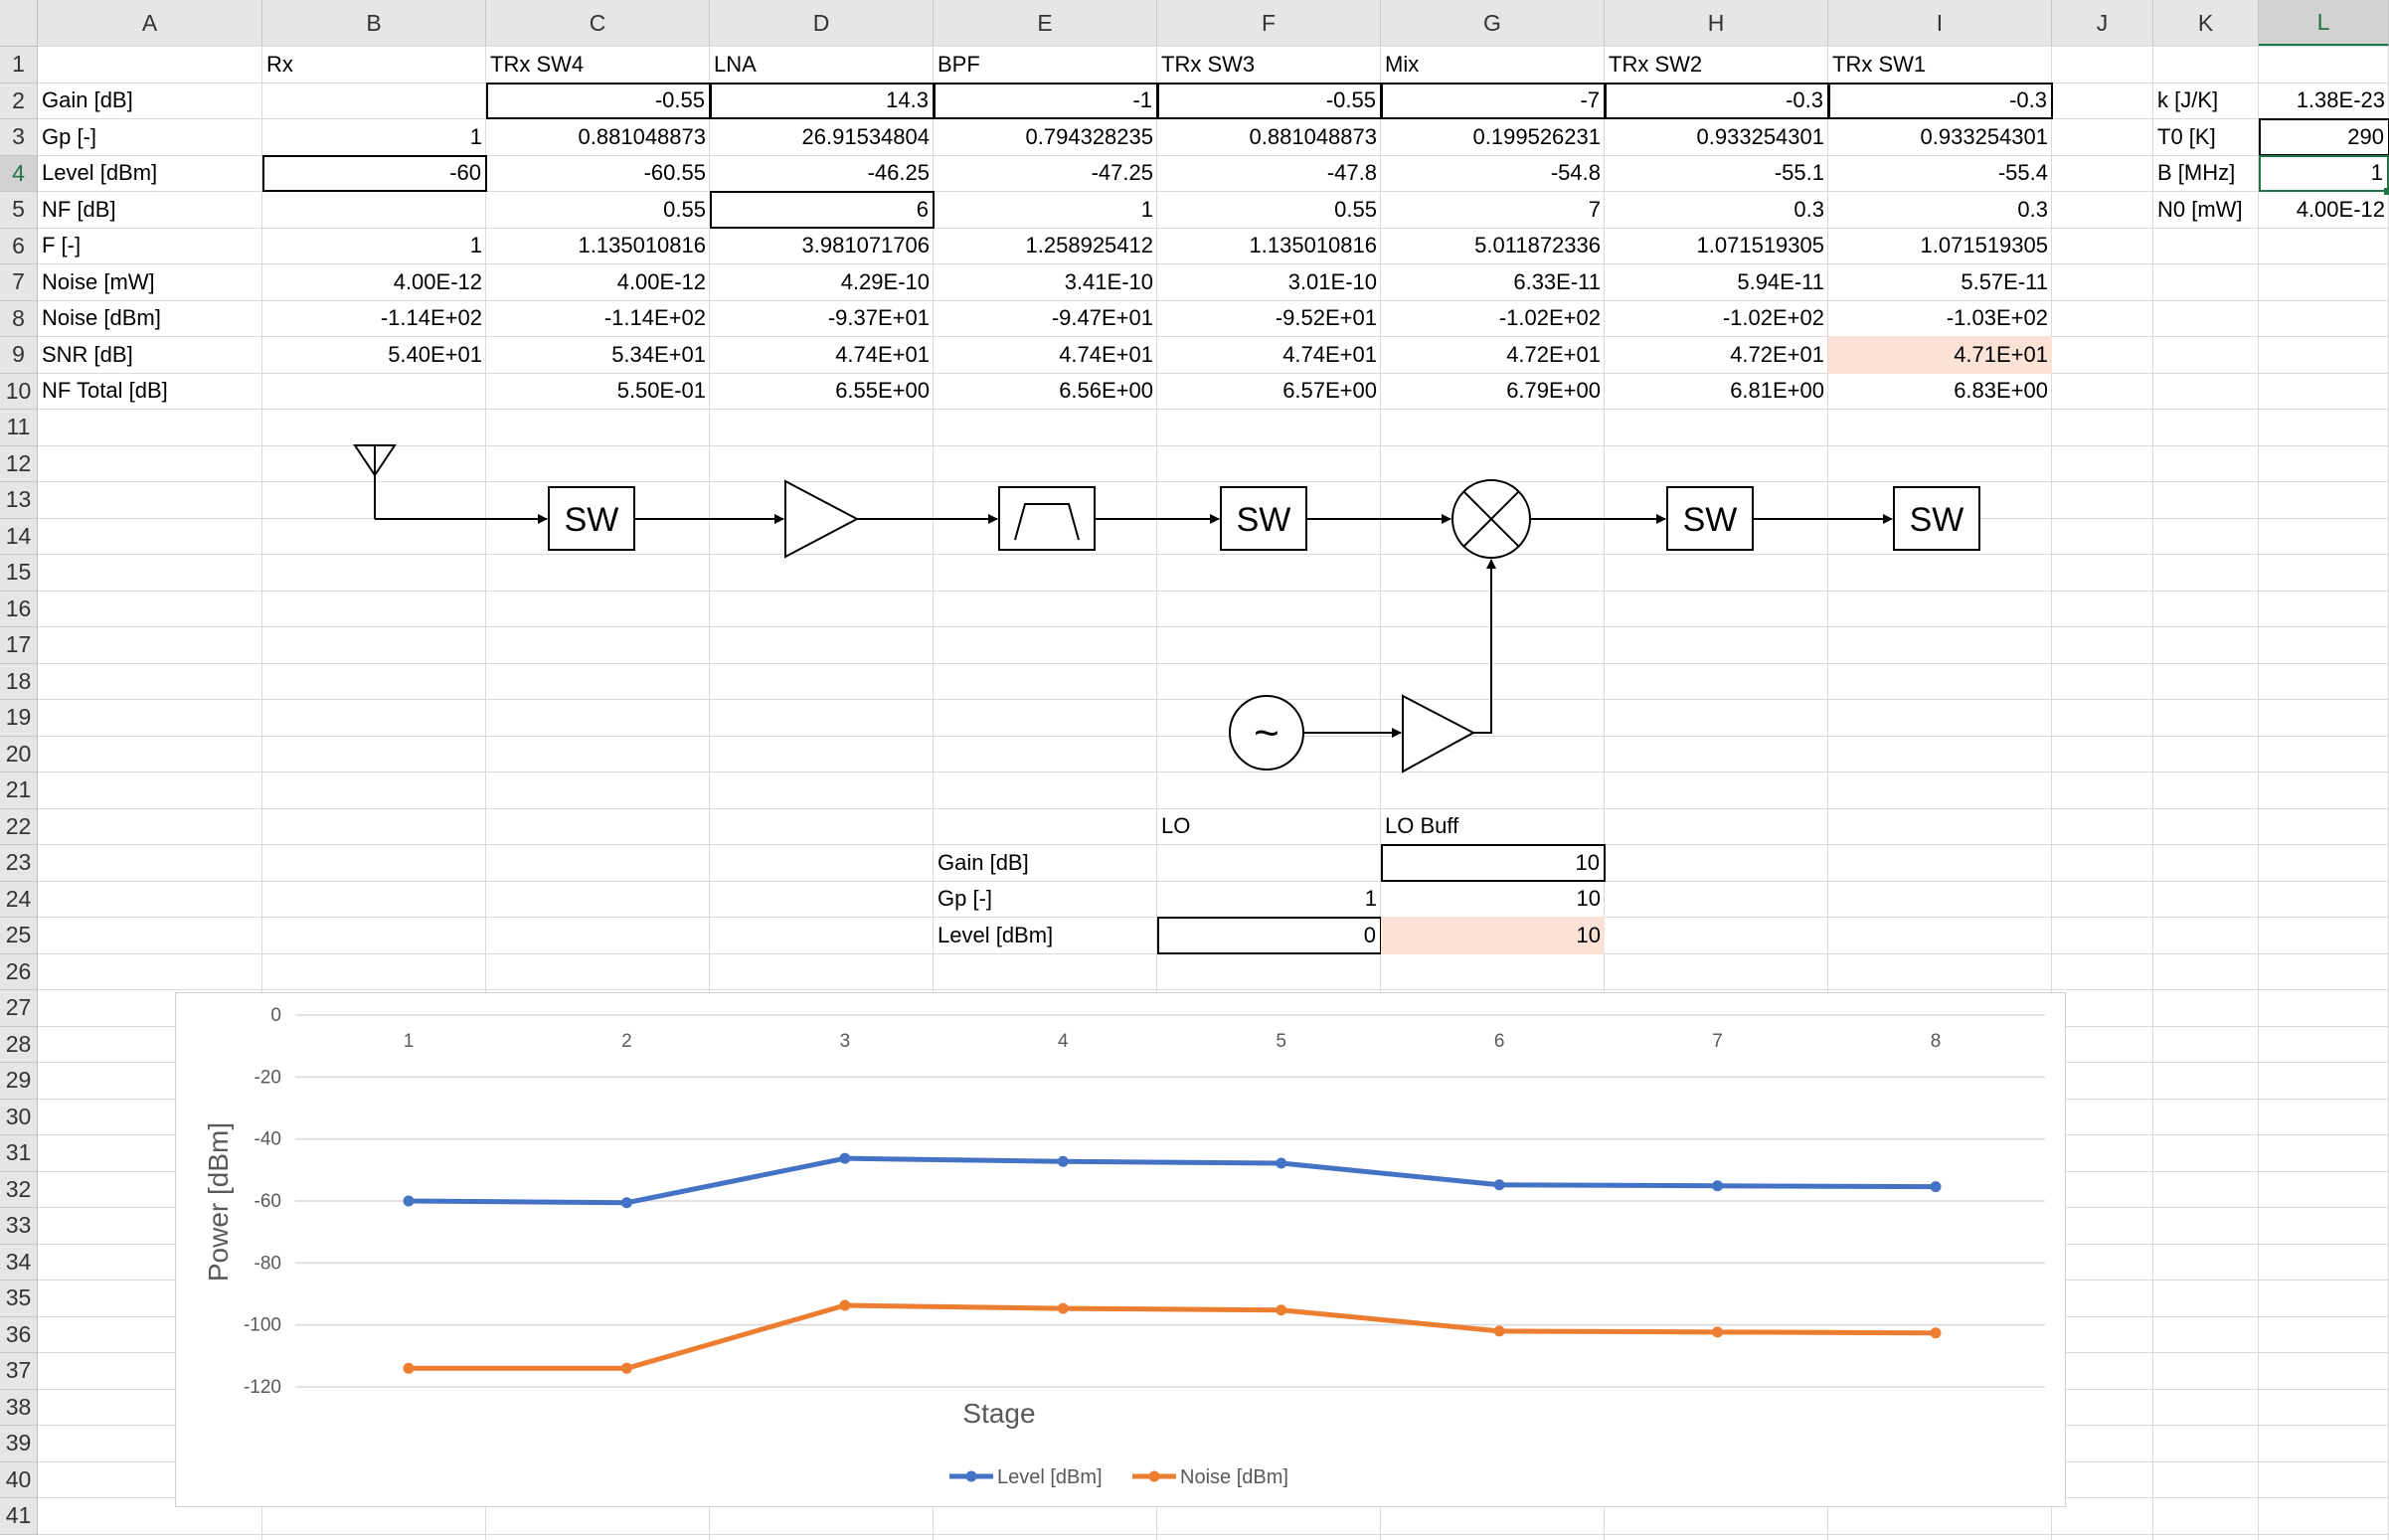 This screenshot has height=1540, width=2389. I want to click on y-tick-label: -100, so click(262, 1325).